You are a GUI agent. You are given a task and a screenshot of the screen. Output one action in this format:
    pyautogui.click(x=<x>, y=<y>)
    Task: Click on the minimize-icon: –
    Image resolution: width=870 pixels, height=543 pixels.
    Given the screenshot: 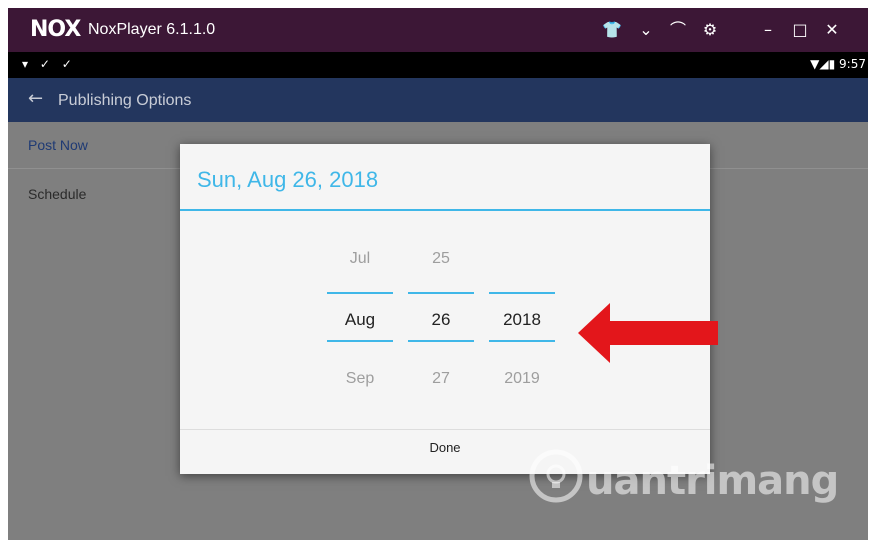 What is the action you would take?
    pyautogui.click(x=768, y=30)
    